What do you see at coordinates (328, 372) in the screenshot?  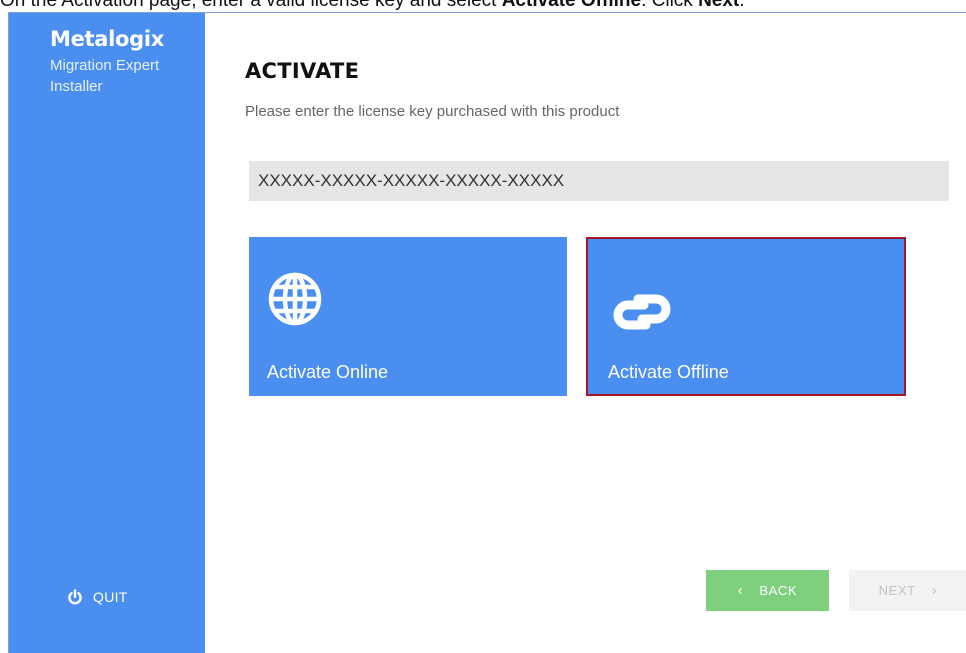 I see `activate-online-label: Activate Online` at bounding box center [328, 372].